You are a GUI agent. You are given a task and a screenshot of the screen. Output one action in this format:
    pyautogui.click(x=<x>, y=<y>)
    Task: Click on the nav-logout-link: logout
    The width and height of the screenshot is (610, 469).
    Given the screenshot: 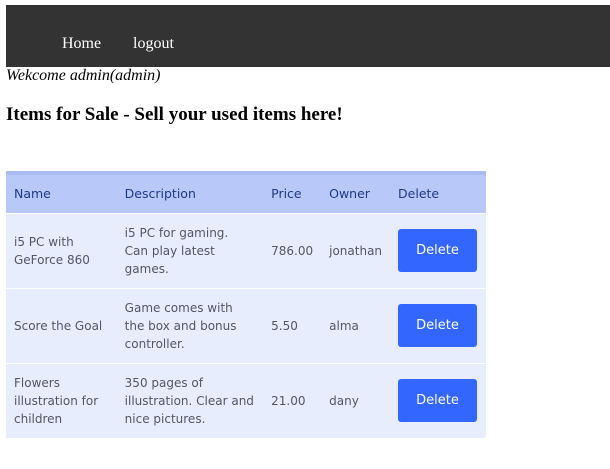 What is the action you would take?
    pyautogui.click(x=153, y=44)
    